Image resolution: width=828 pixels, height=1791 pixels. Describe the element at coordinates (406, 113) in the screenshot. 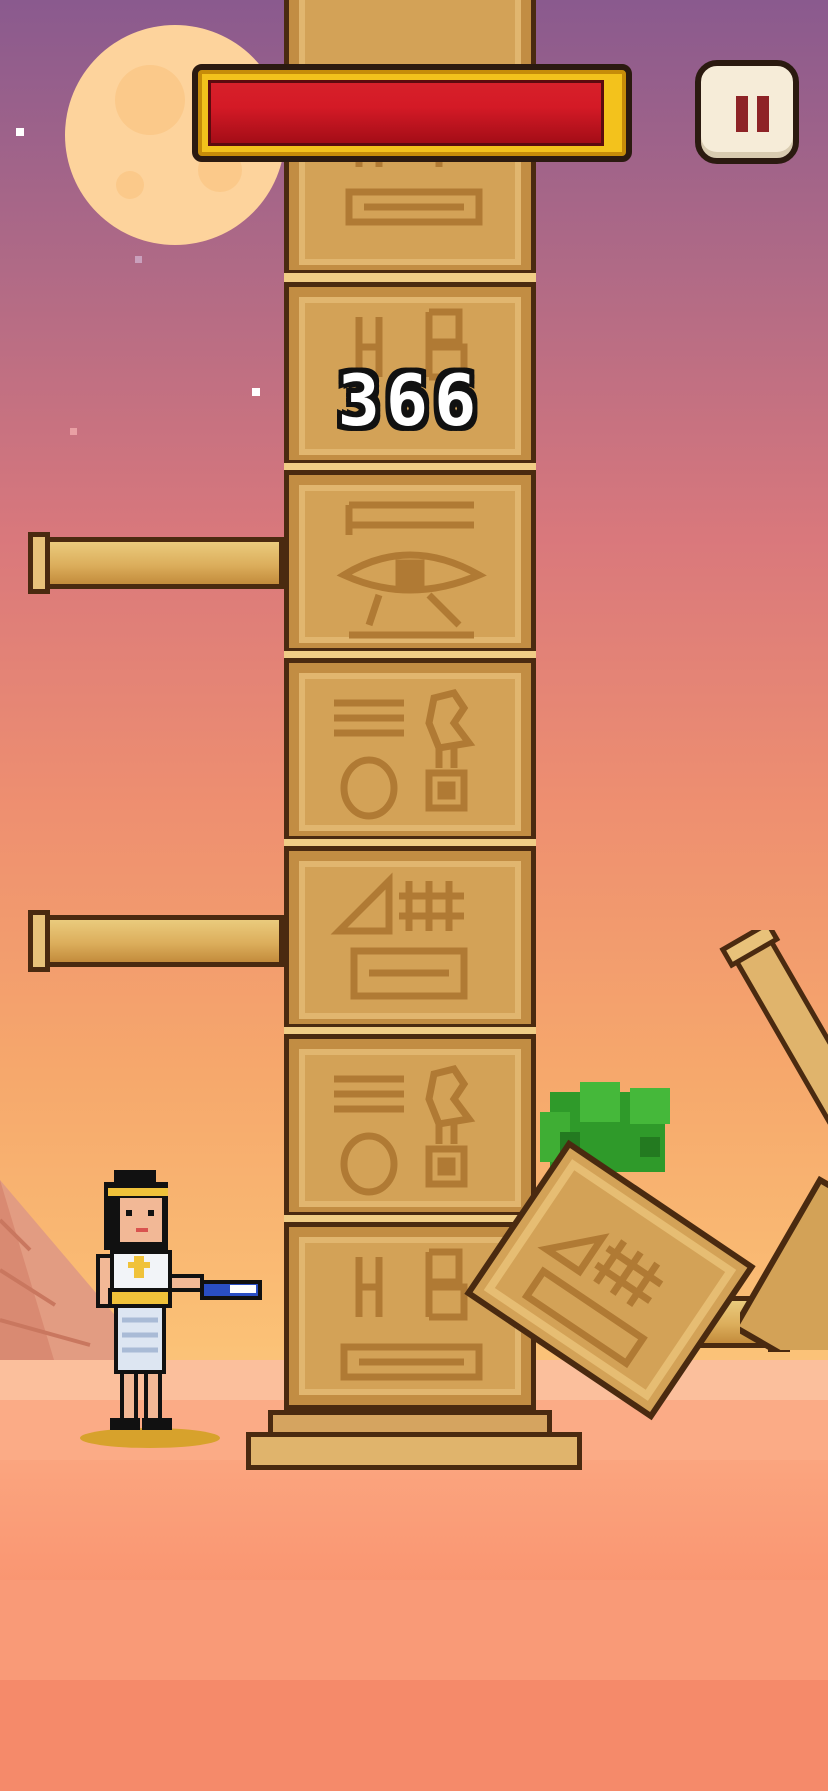

I see `health-bar-fill` at that location.